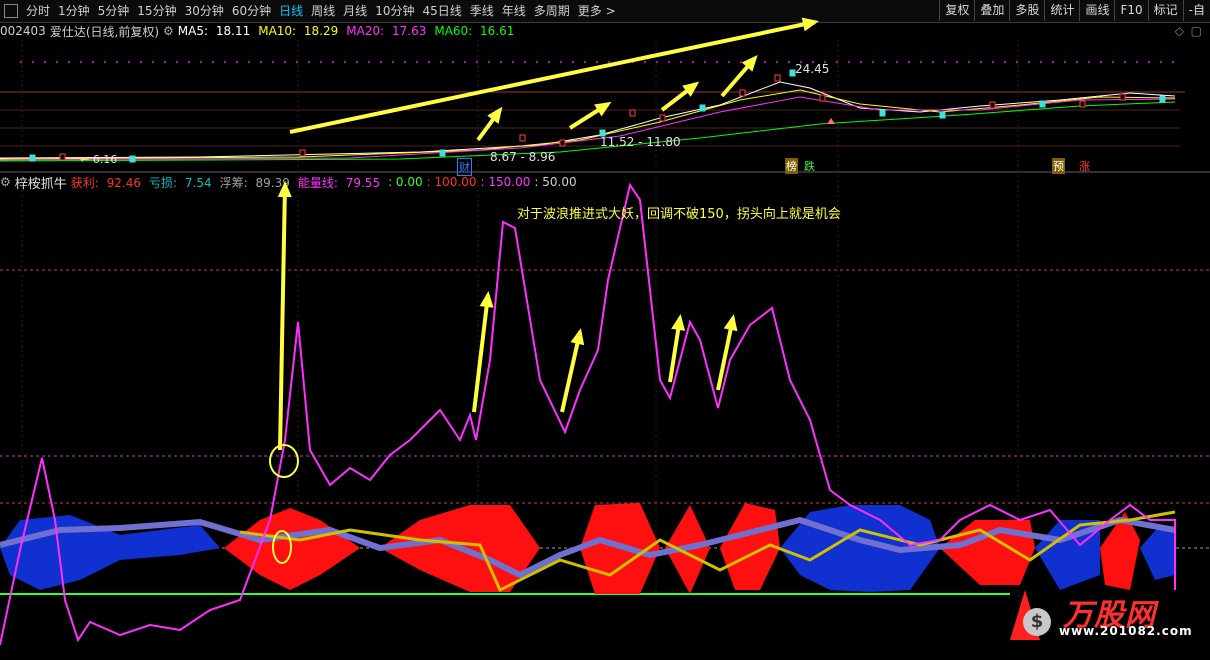  I want to click on high-price-label: 24.45, so click(812, 69).